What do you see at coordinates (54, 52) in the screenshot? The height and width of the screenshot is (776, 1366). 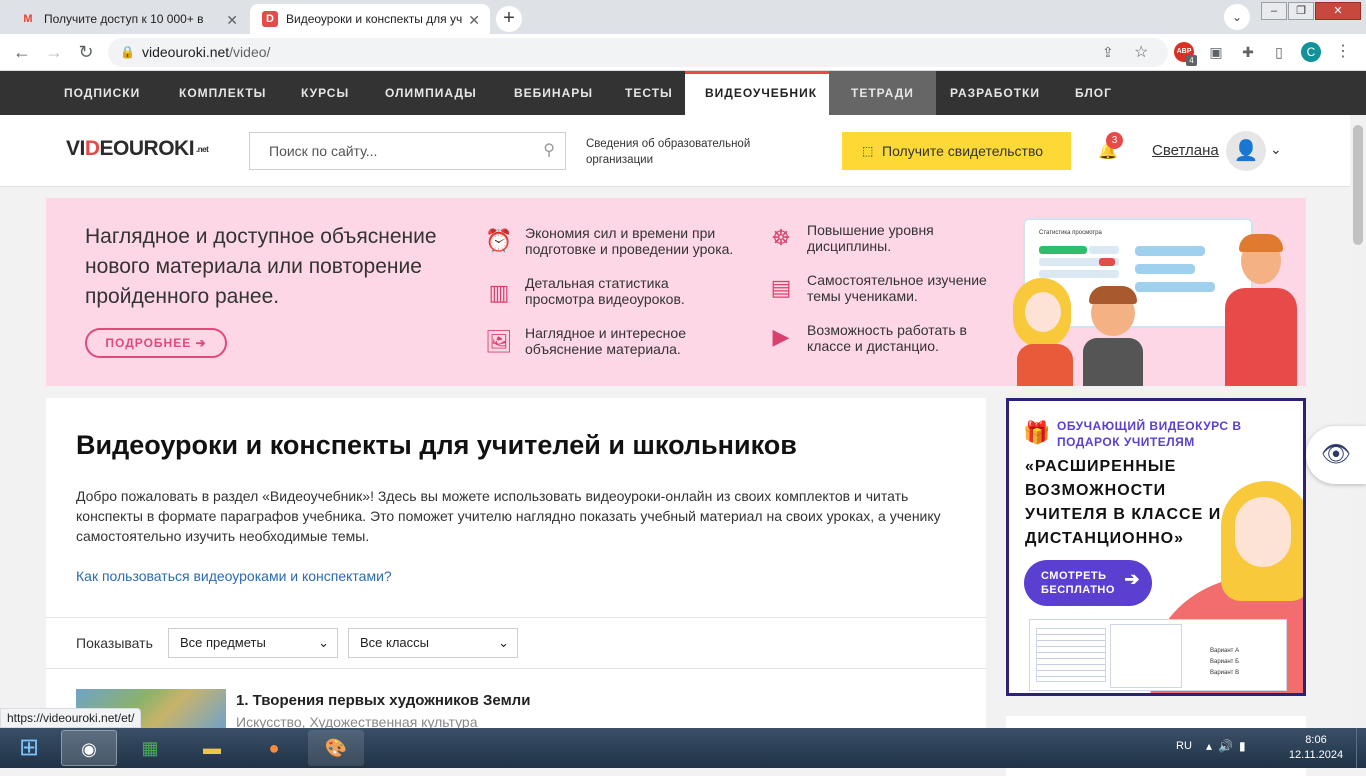 I see `forward-icon: →` at bounding box center [54, 52].